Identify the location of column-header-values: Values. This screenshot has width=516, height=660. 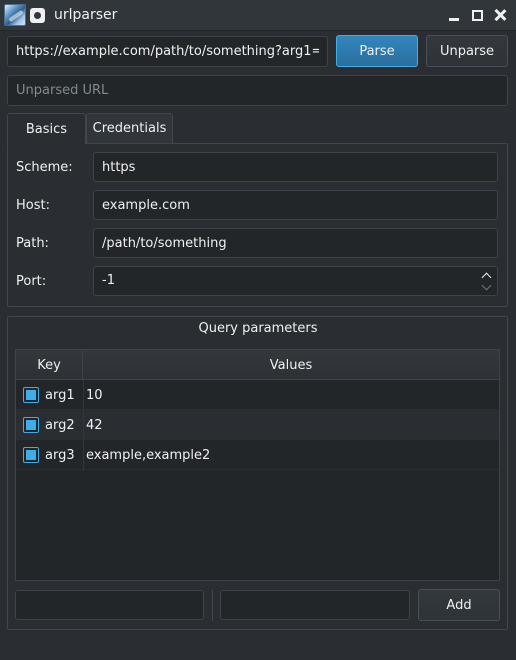
(291, 365).